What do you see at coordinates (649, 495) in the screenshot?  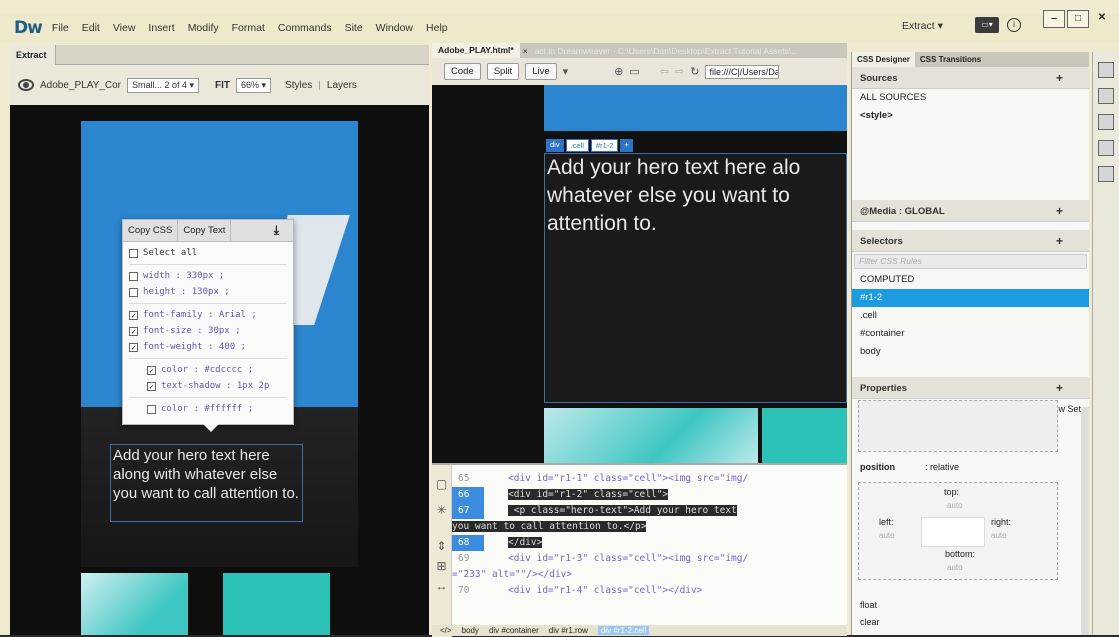 I see `code-line: 66 <div id="r1-2" class="cell">` at bounding box center [649, 495].